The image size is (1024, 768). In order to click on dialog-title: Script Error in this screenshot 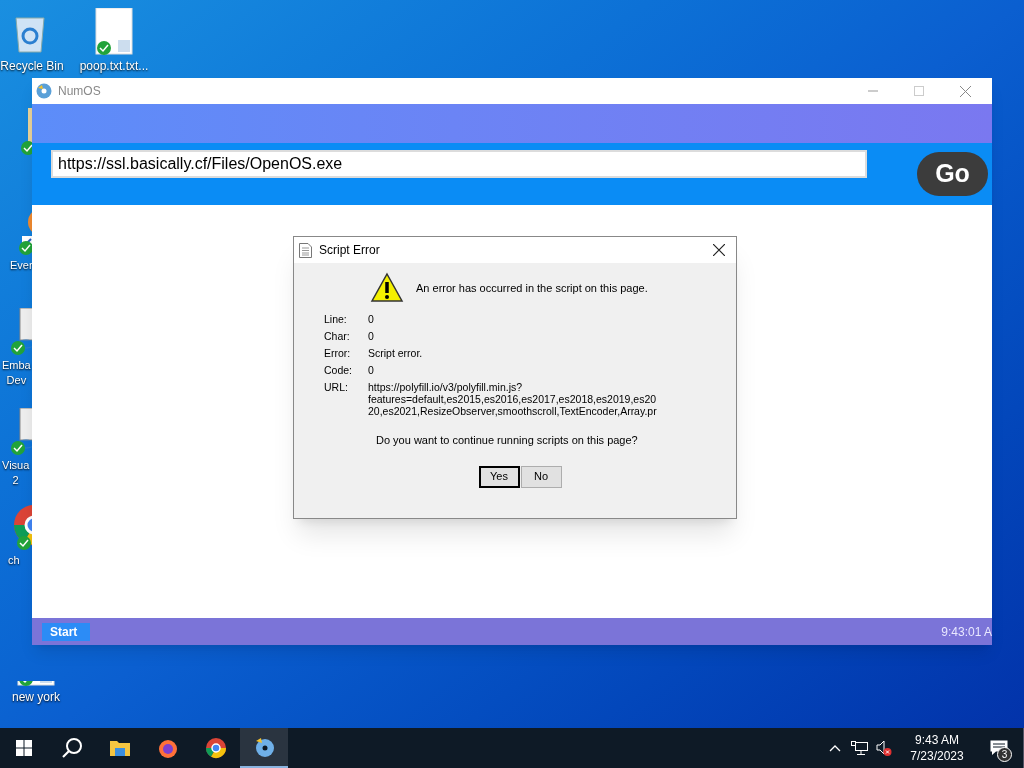, I will do `click(349, 250)`.